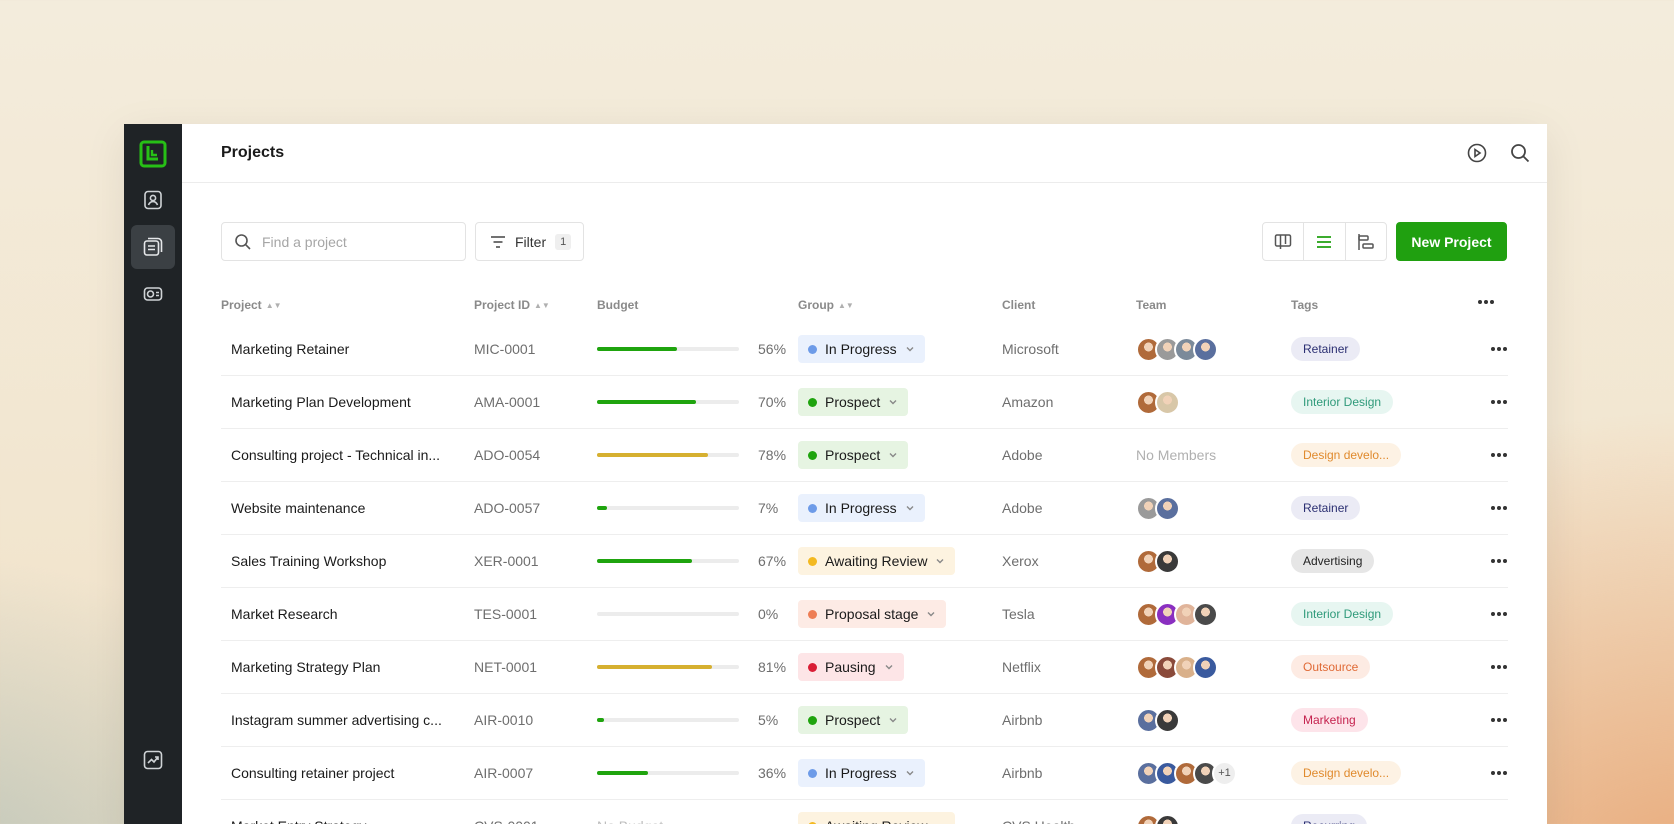 This screenshot has height=824, width=1674. Describe the element at coordinates (1329, 720) in the screenshot. I see `tag-badge: Marketing` at that location.